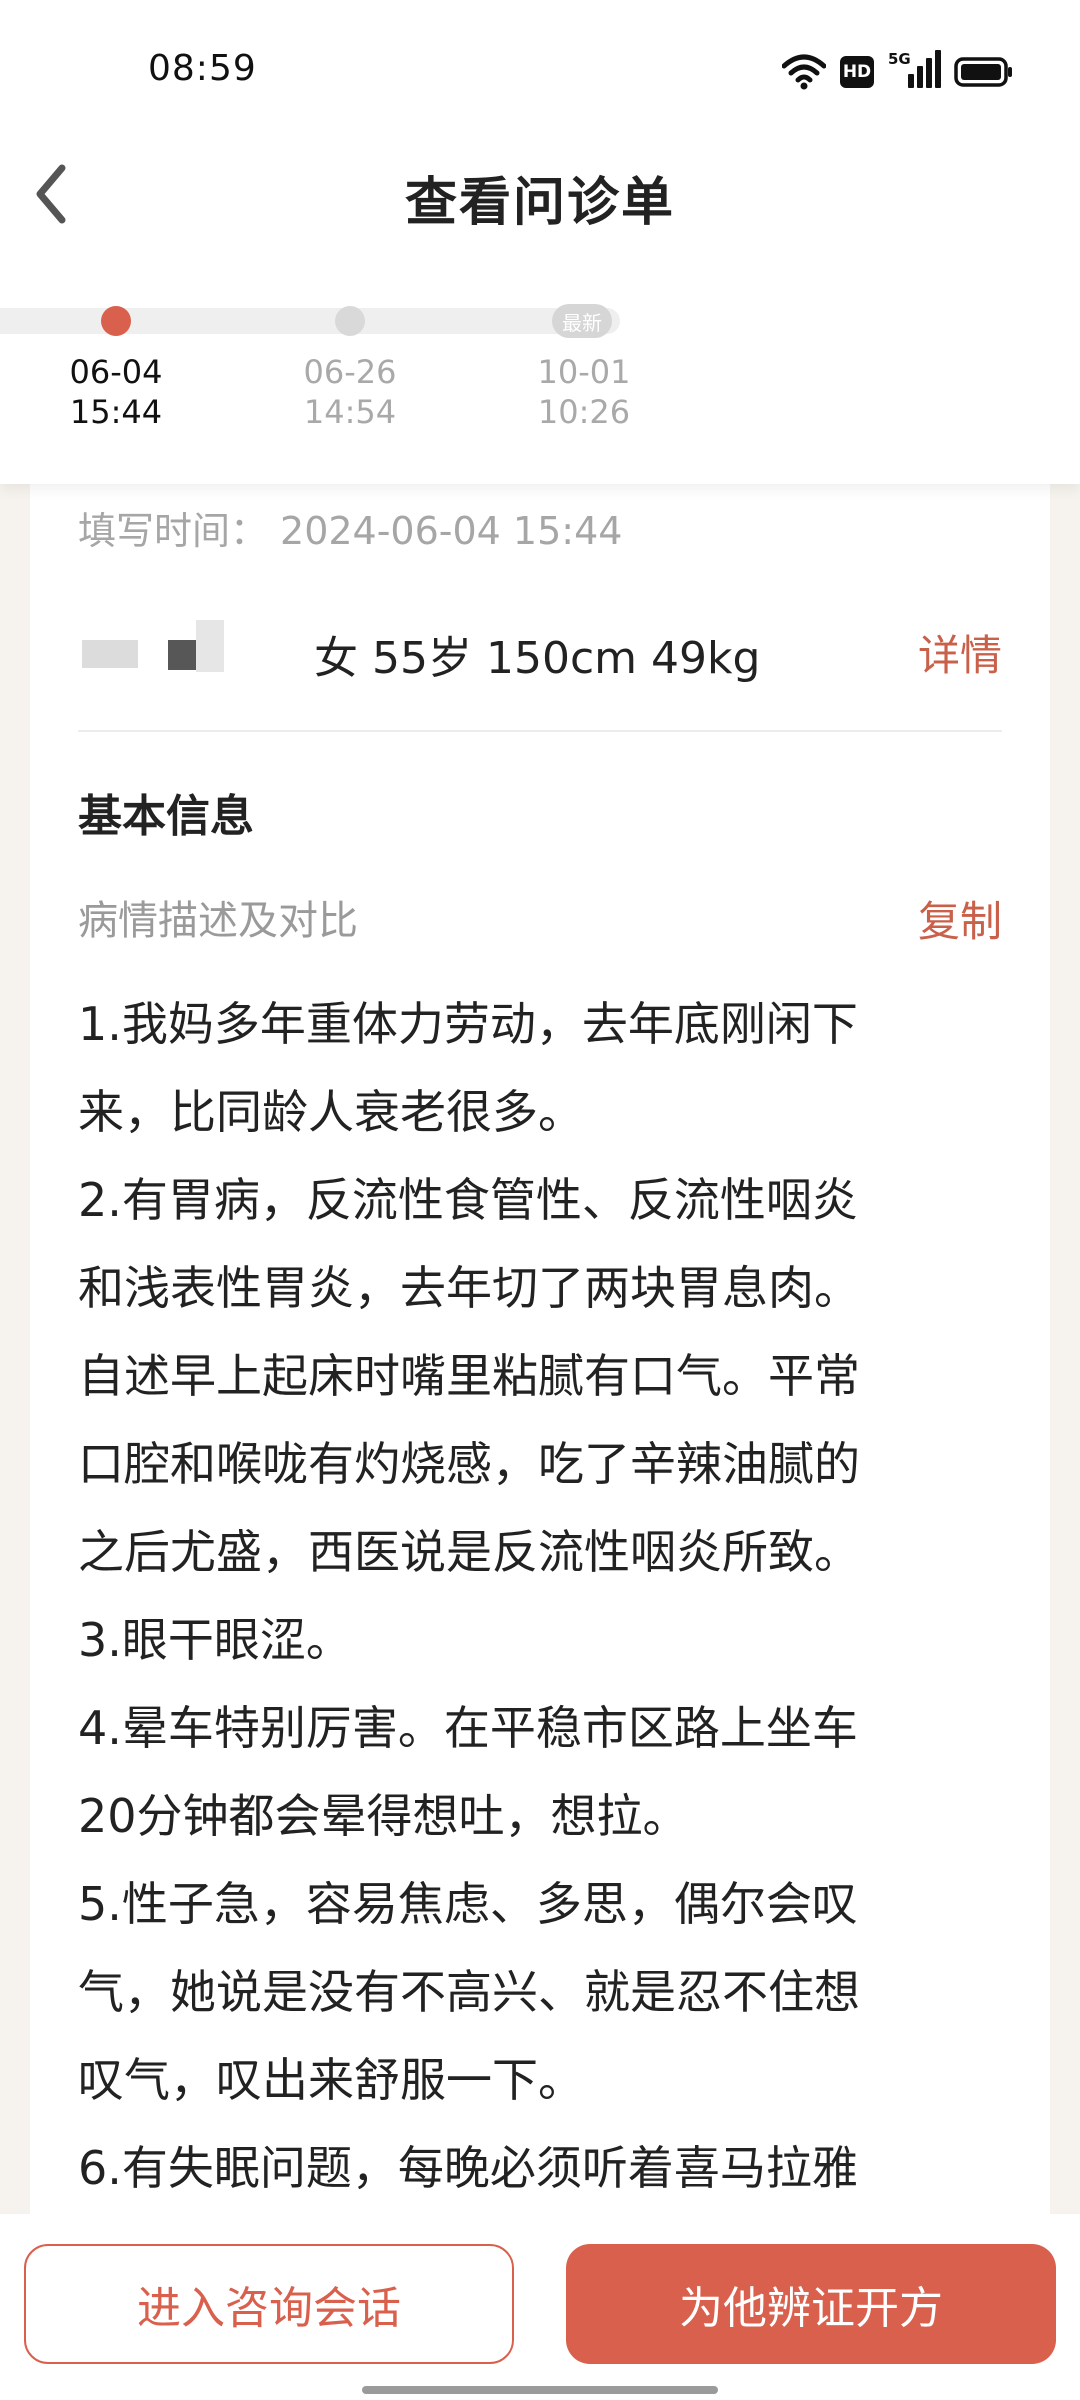 Image resolution: width=1080 pixels, height=2400 pixels. I want to click on timeline-item-date: 06-04, so click(116, 372).